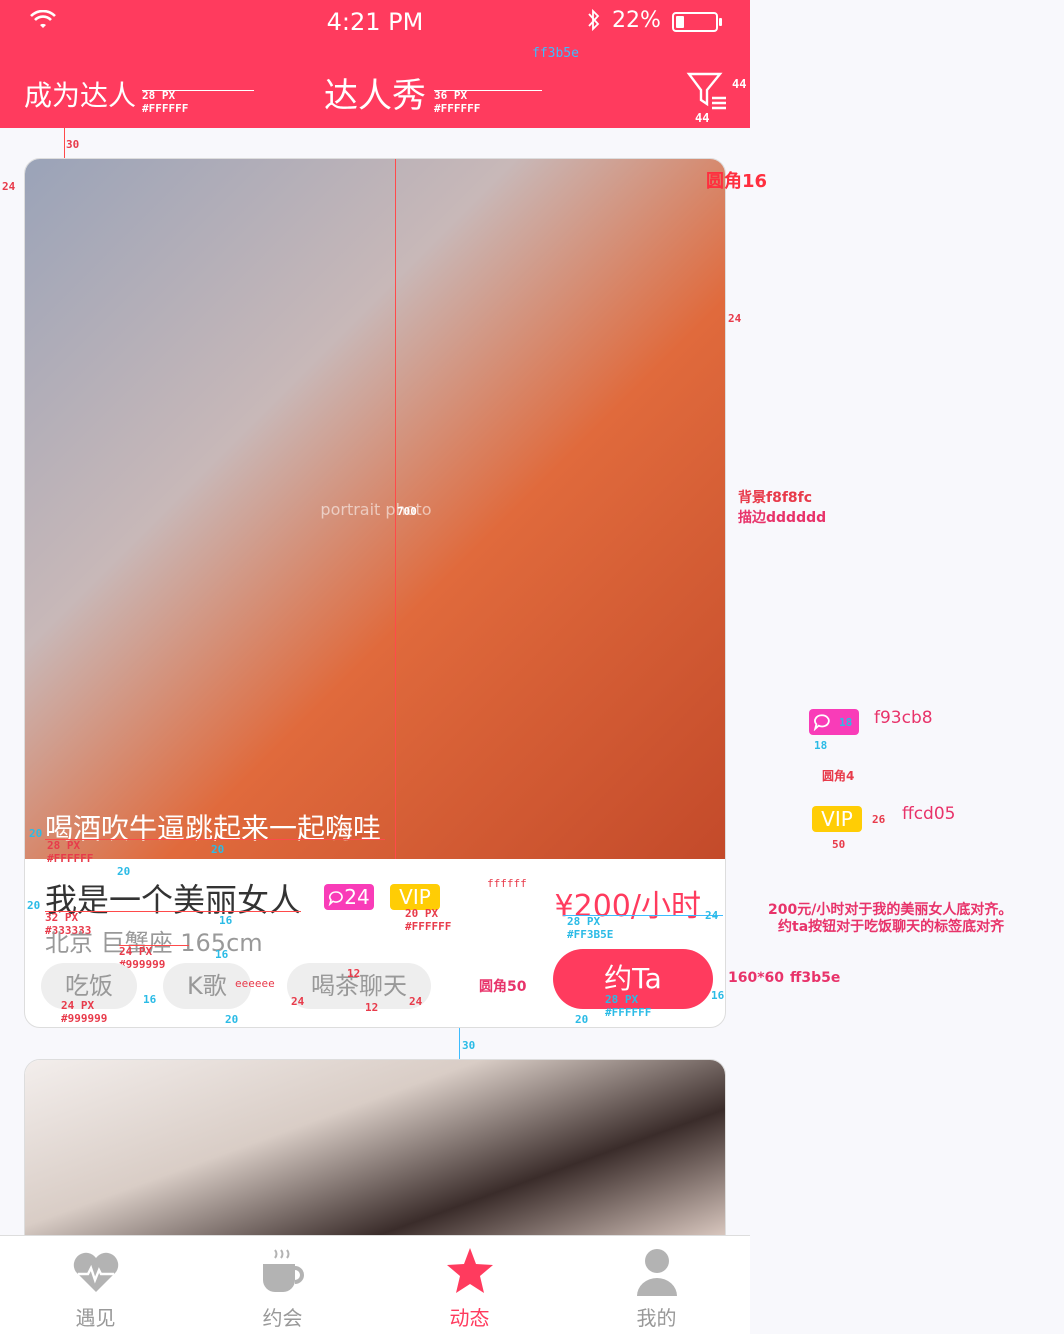 The height and width of the screenshot is (1334, 1064). Describe the element at coordinates (821, 745) in the screenshot. I see `legend-icon-width-note: 18` at that location.